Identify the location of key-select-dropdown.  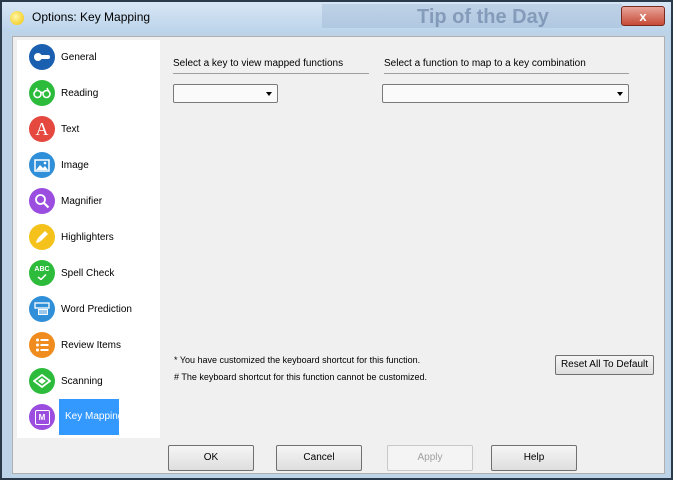
(225, 93).